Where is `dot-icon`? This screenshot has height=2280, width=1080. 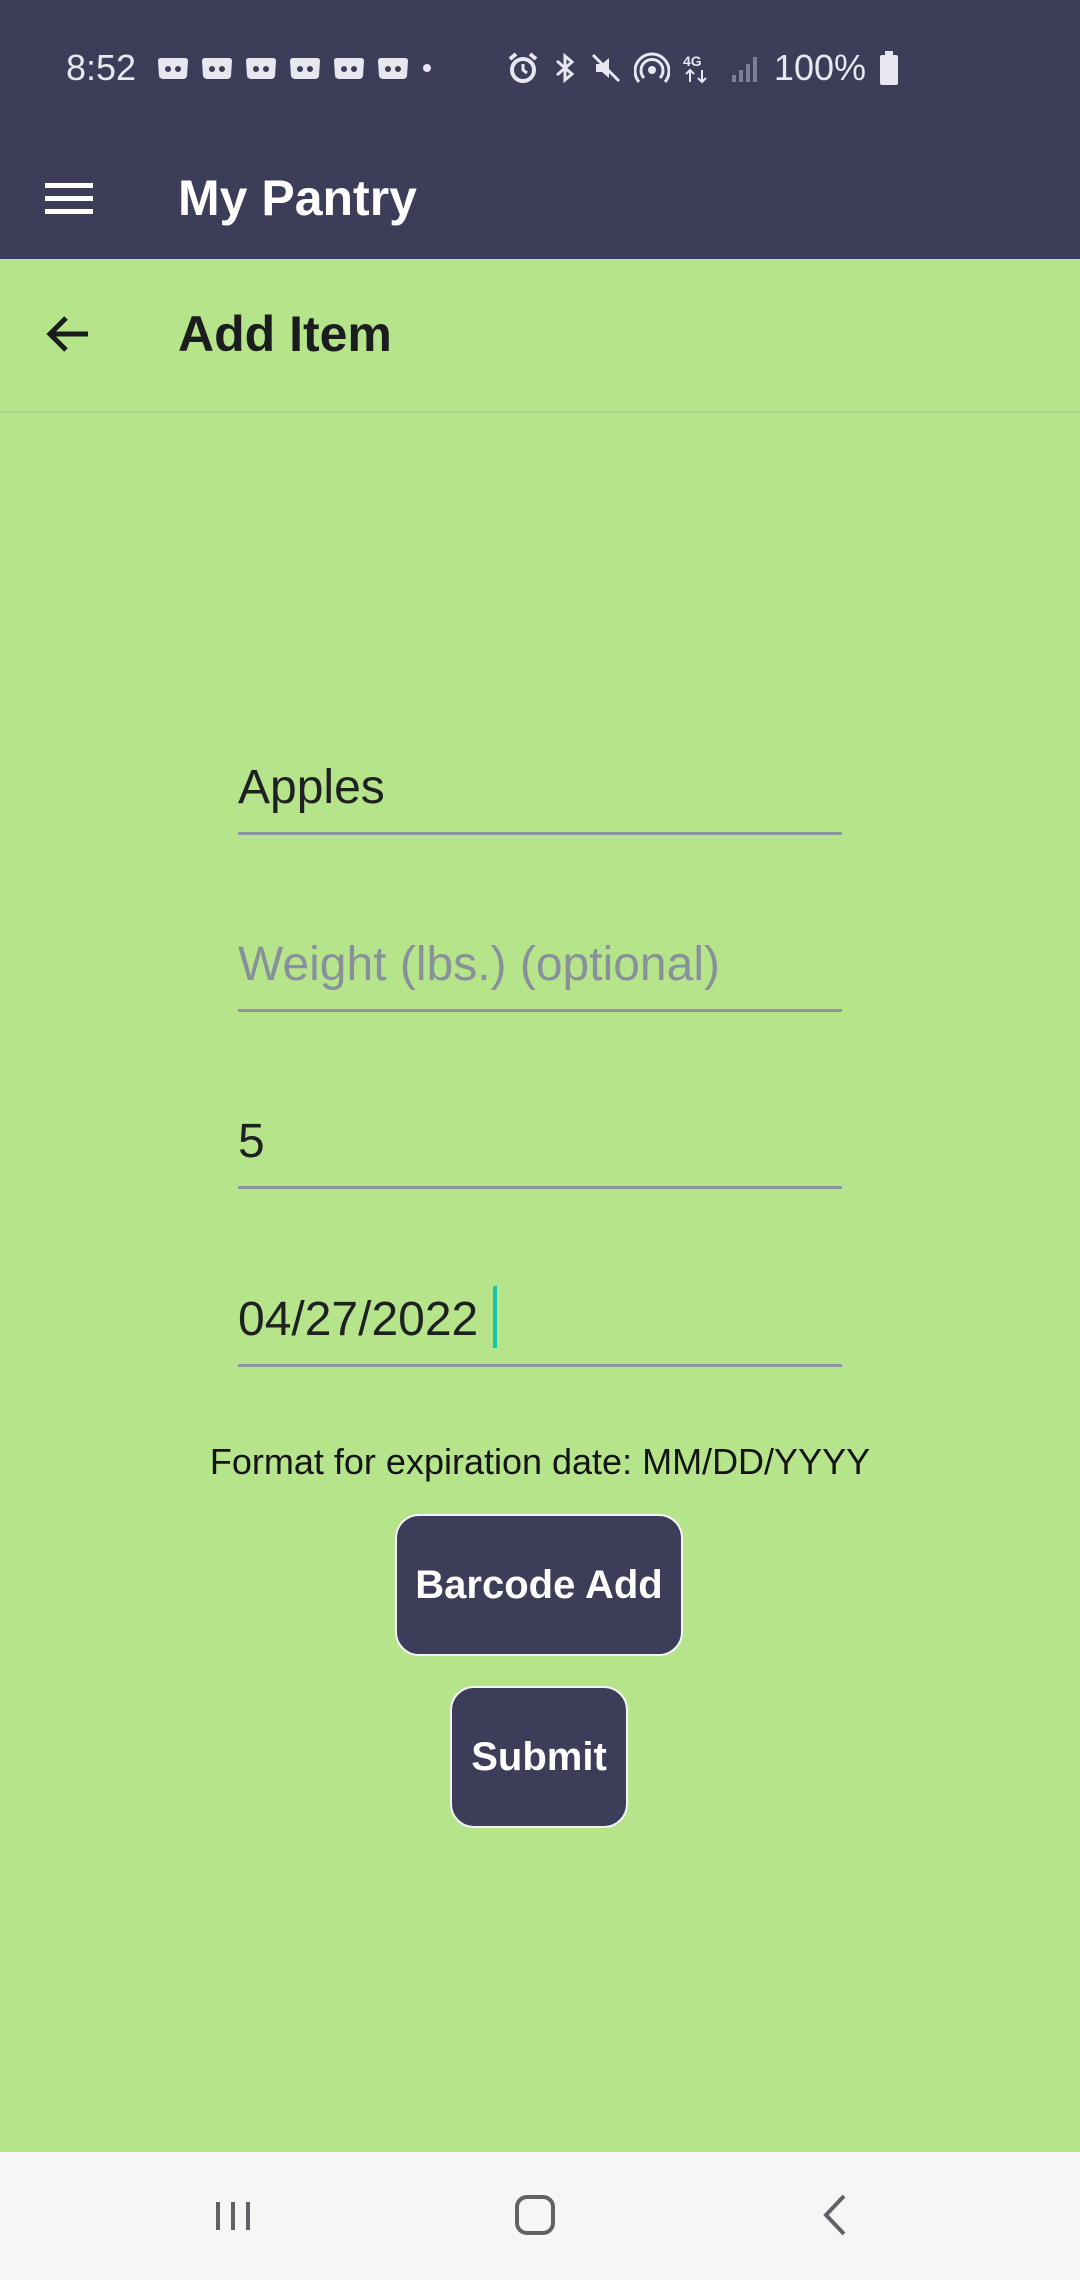
dot-icon is located at coordinates (427, 68).